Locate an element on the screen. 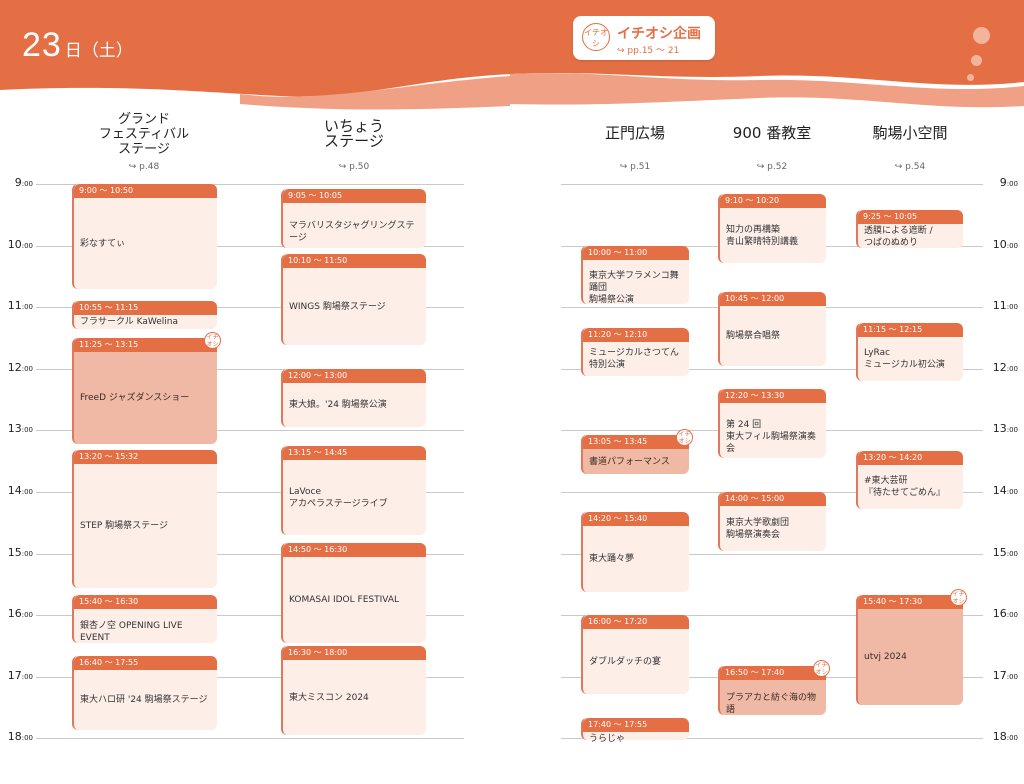 Image resolution: width=1024 pixels, height=784 pixels. hour-line-left is located at coordinates (250, 738).